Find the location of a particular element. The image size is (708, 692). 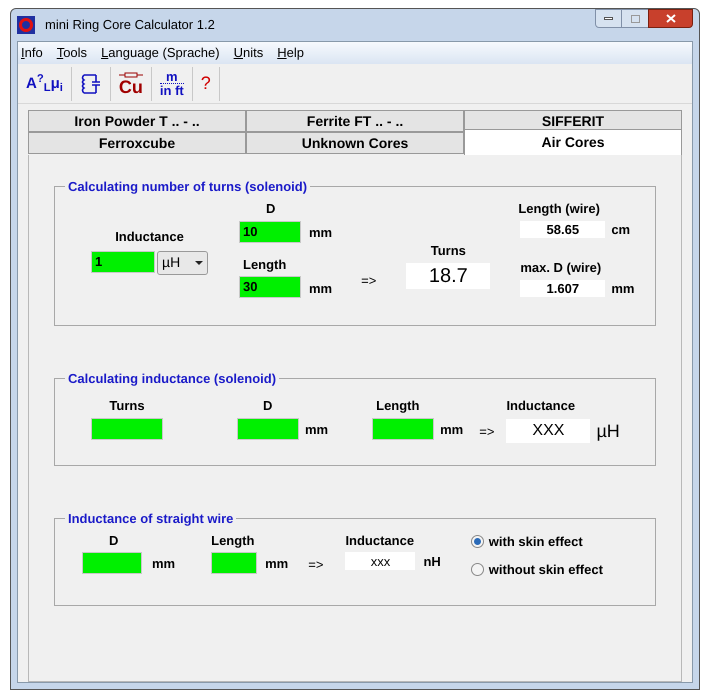

radio-option: with skin effect is located at coordinates (536, 542).